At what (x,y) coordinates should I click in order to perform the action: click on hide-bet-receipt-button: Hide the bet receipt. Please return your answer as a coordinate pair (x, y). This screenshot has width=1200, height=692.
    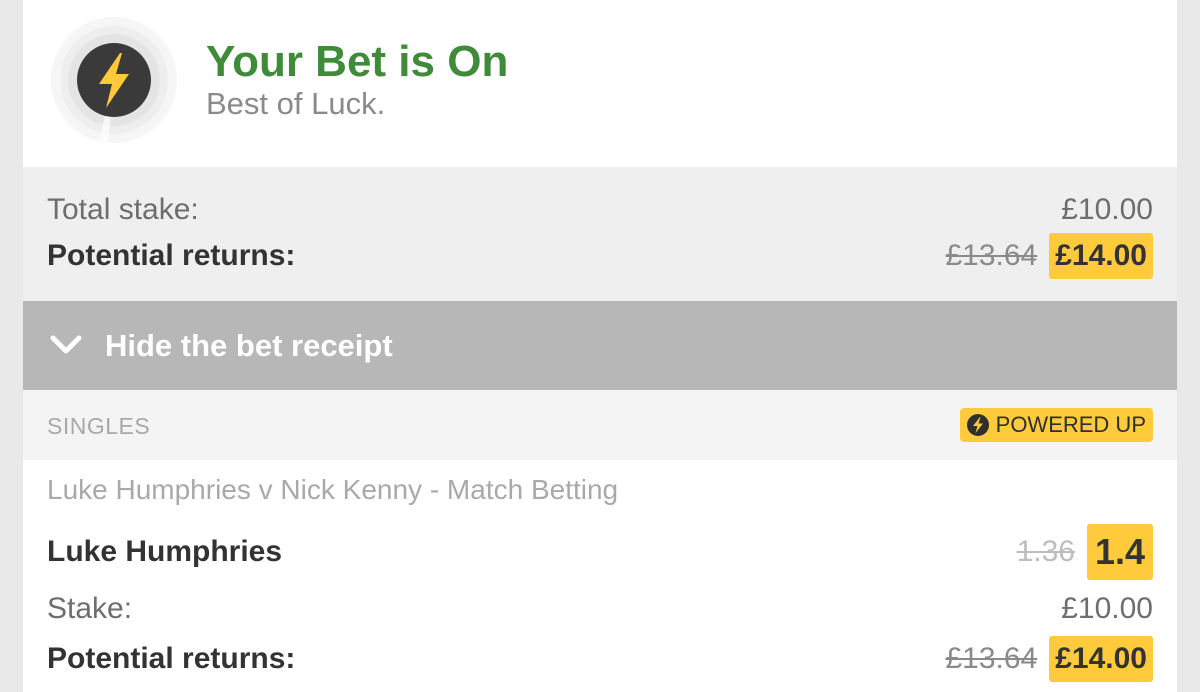
    Looking at the image, I should click on (600, 345).